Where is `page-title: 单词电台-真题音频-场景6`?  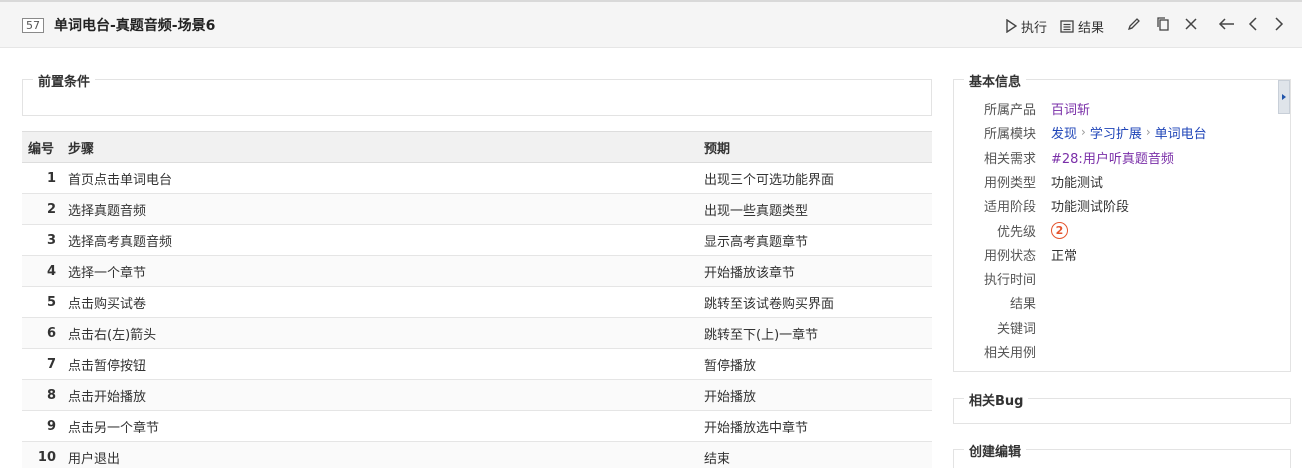 page-title: 单词电台-真题音频-场景6 is located at coordinates (135, 26).